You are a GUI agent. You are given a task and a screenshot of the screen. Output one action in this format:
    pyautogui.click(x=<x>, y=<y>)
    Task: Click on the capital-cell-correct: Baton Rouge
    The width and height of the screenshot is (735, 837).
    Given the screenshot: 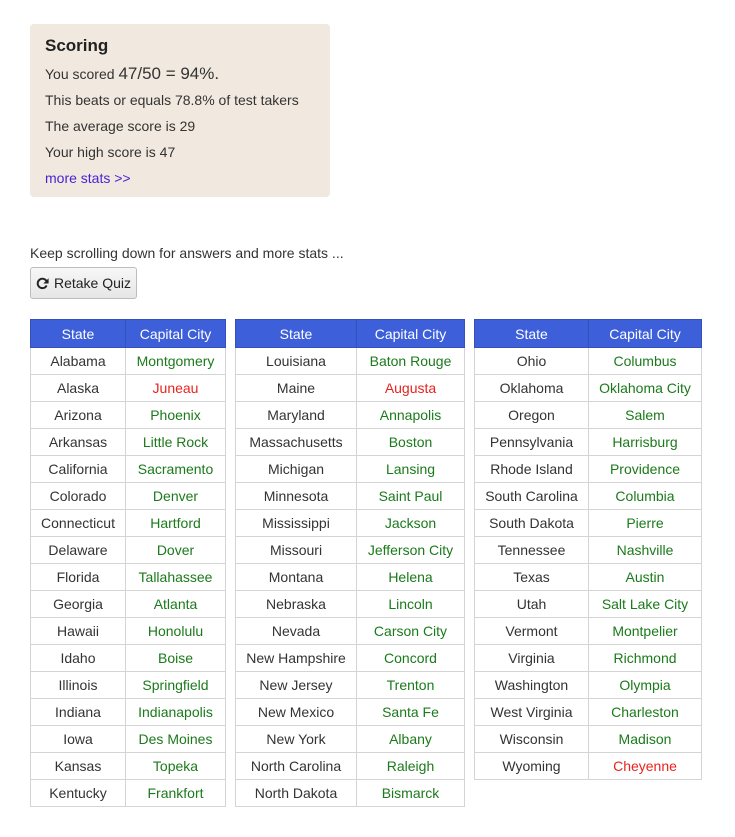 What is the action you would take?
    pyautogui.click(x=410, y=361)
    